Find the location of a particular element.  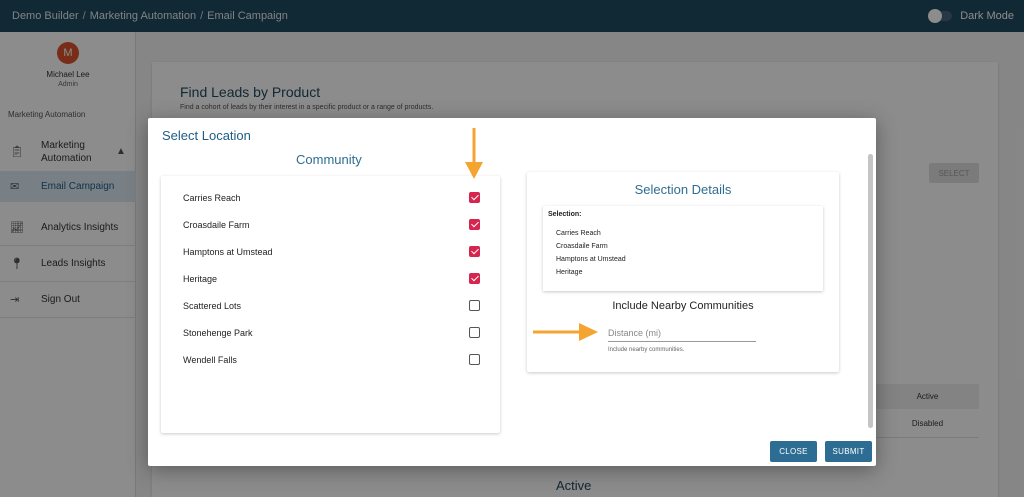

arrow-down-icon is located at coordinates (474, 153).